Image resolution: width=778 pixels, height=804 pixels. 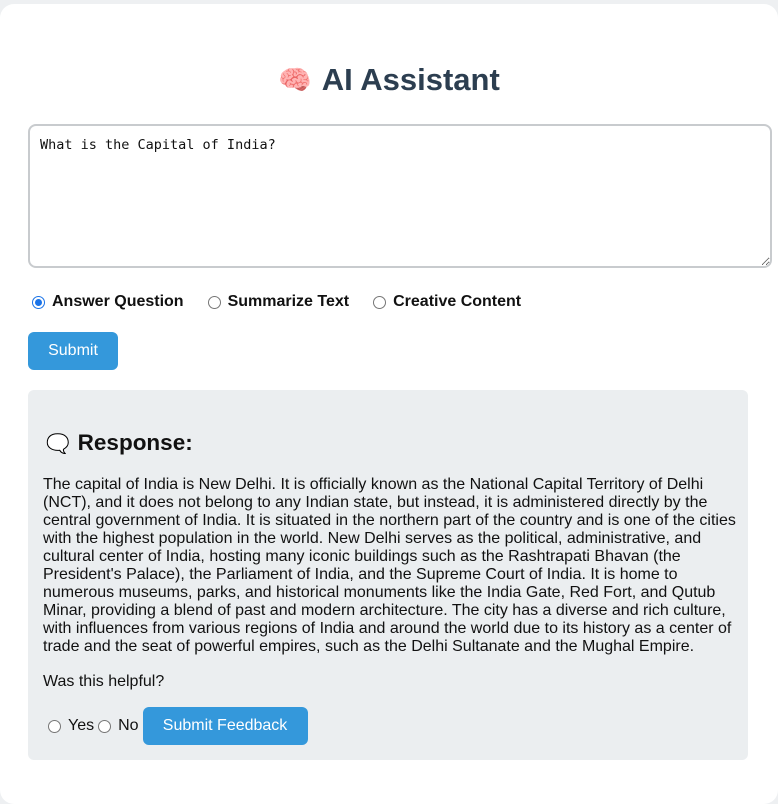 What do you see at coordinates (225, 726) in the screenshot?
I see `submit-feedback-button: Submit Feedback` at bounding box center [225, 726].